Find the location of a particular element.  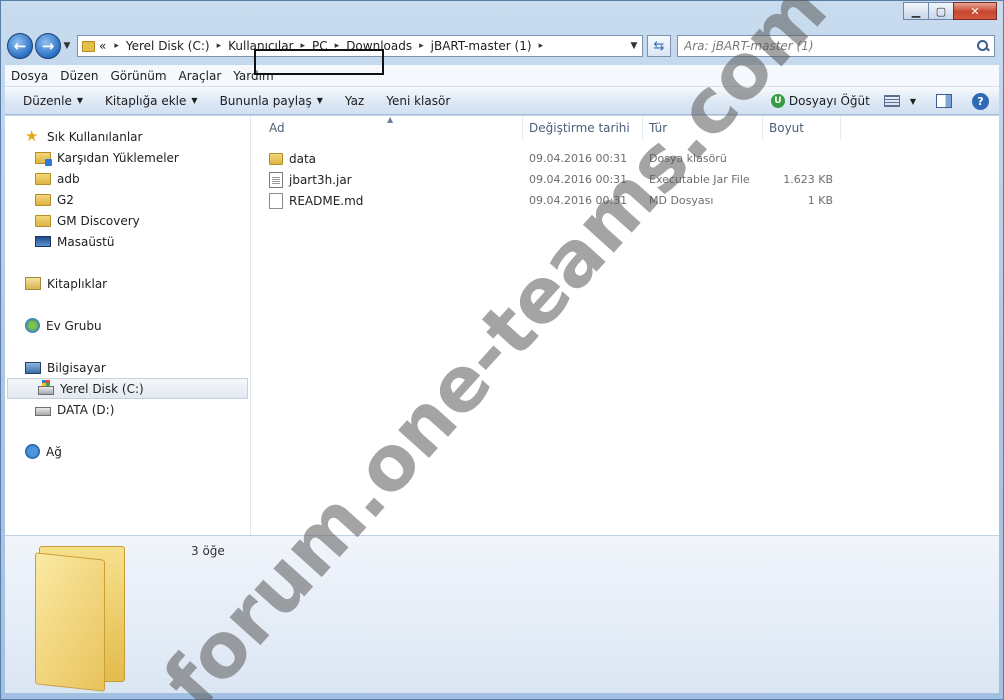

drive-icon is located at coordinates (43, 411).